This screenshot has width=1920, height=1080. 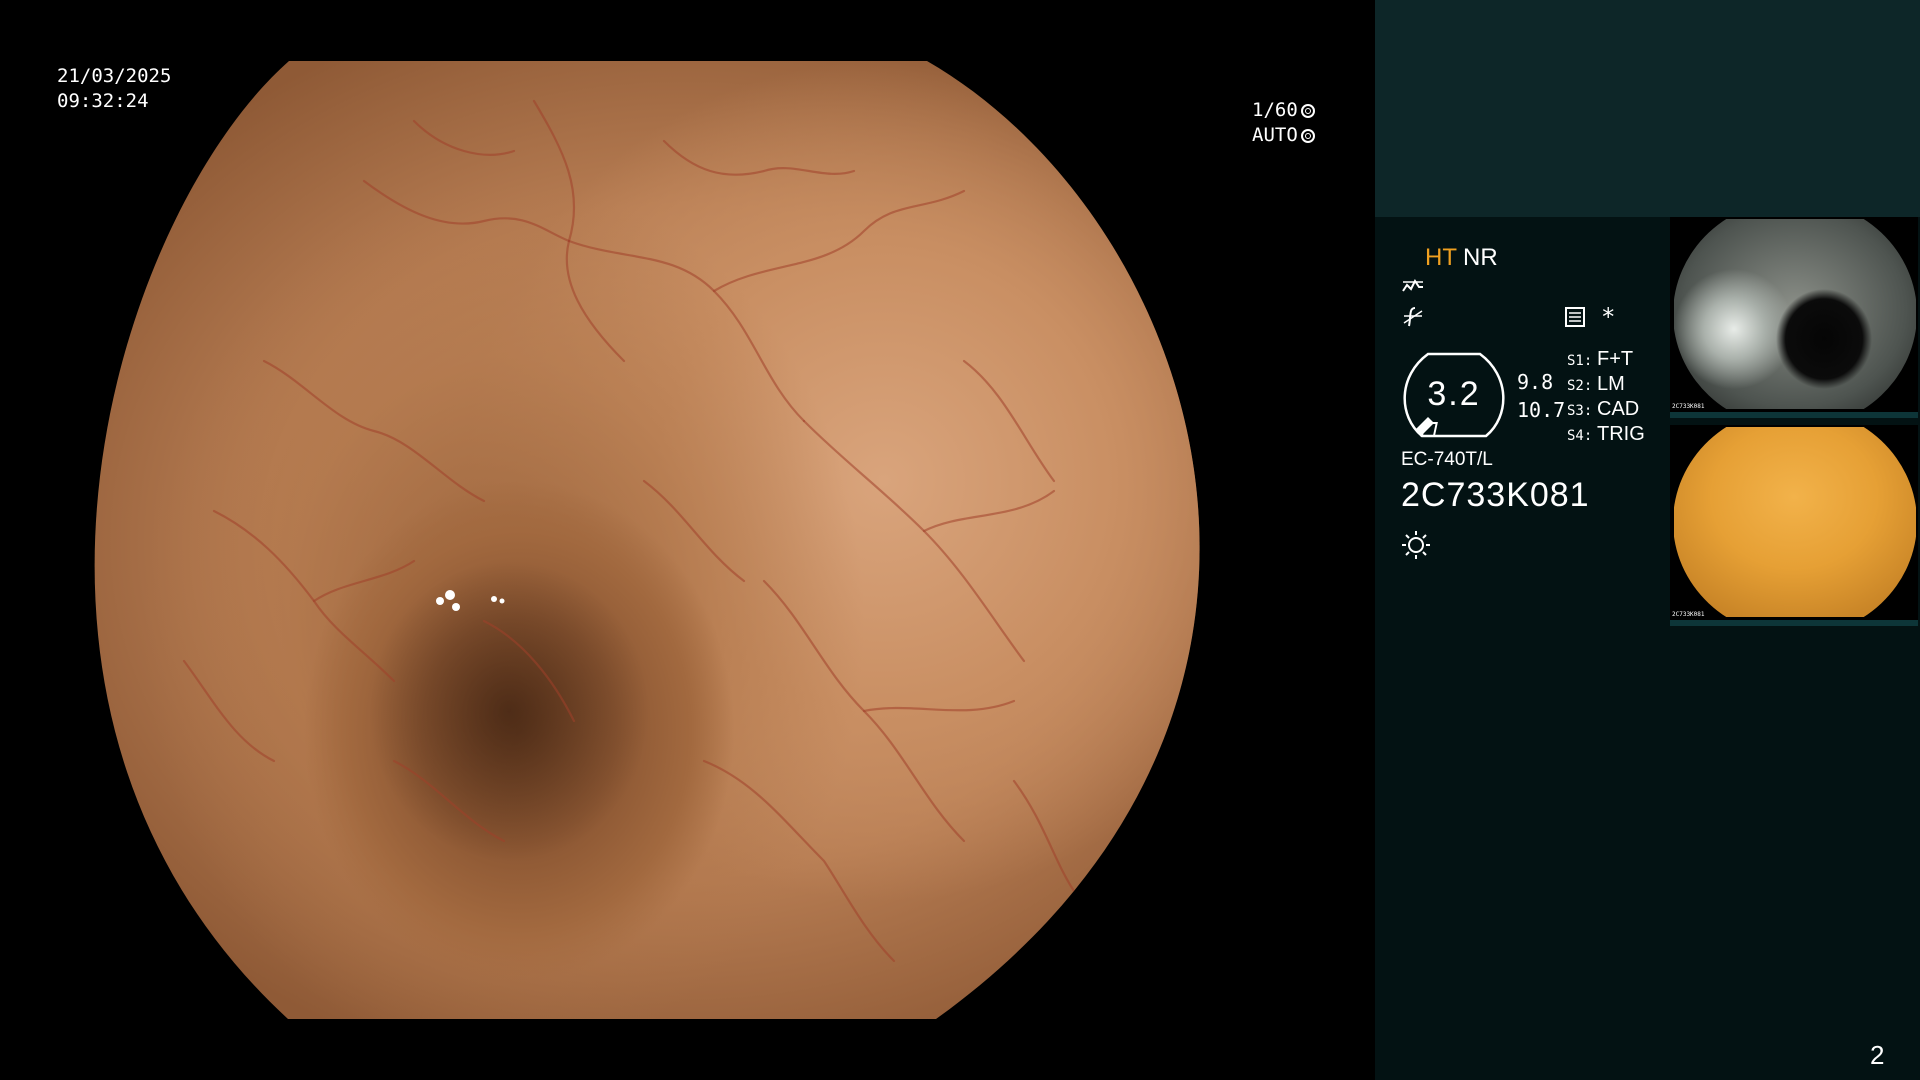 I want to click on captured-thumbnails: 2C733K081 2C733K081, so click(x=1795, y=425).